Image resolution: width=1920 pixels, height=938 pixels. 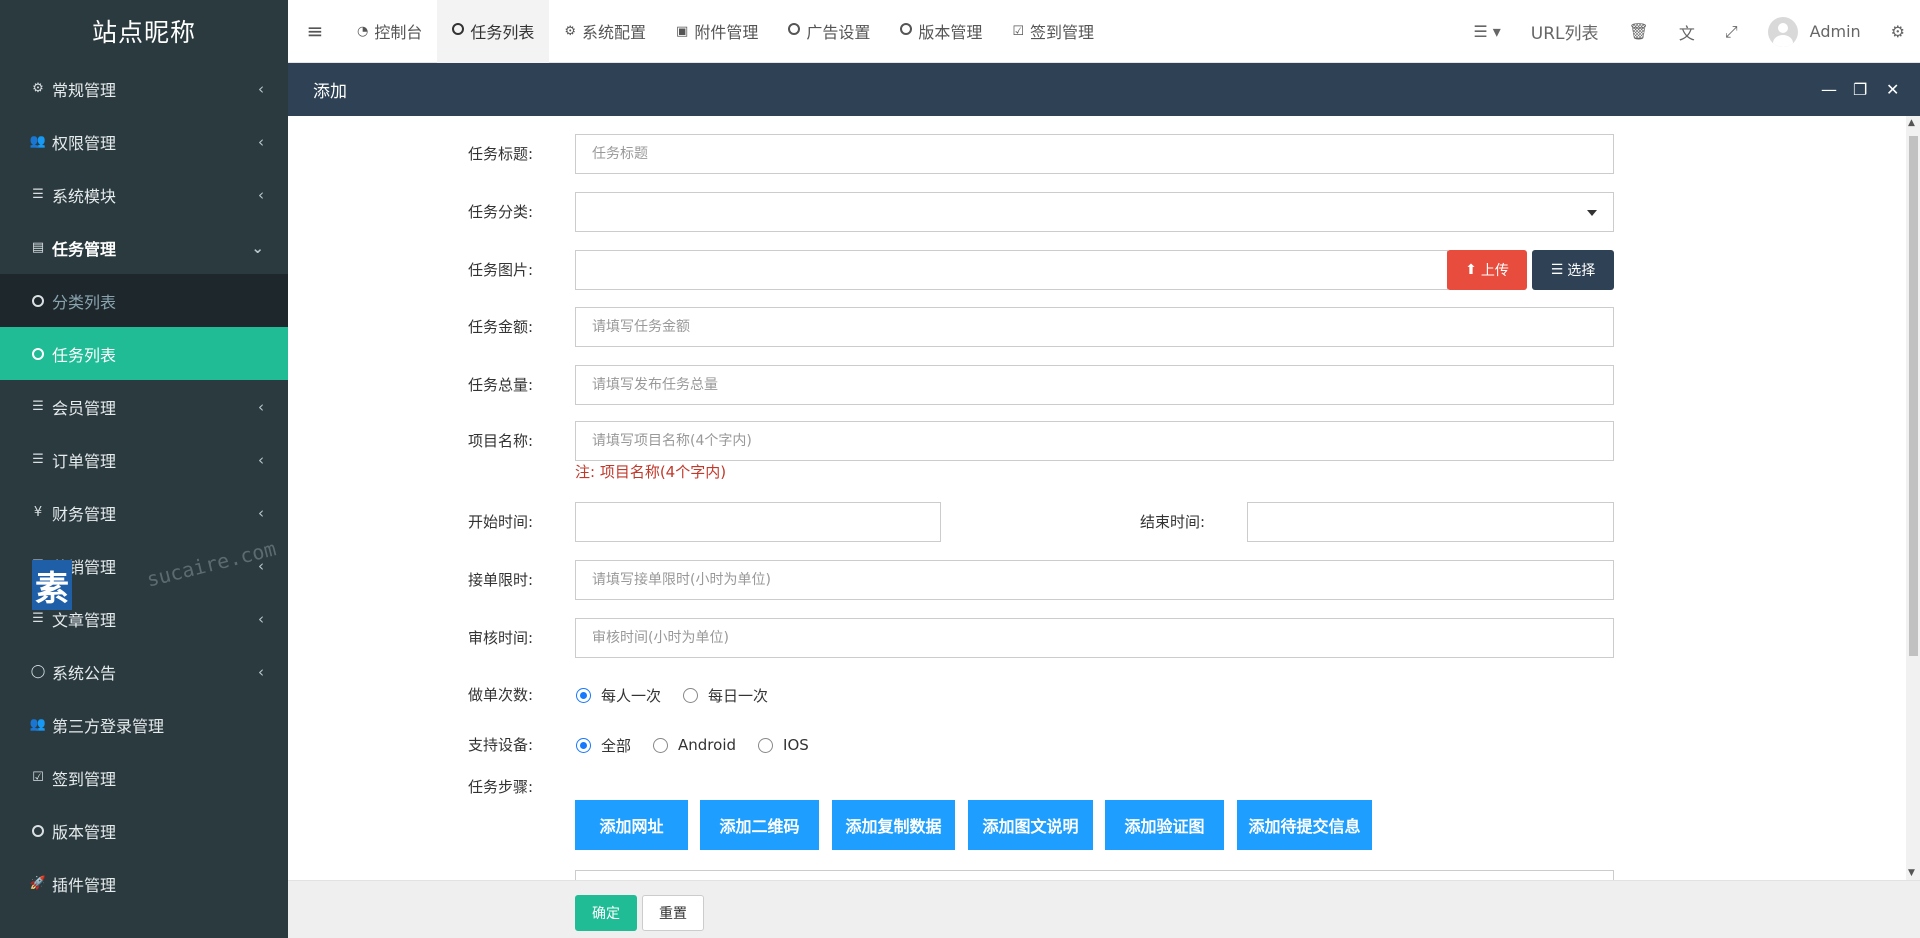 I want to click on limit-label: 接单限时:, so click(x=501, y=580).